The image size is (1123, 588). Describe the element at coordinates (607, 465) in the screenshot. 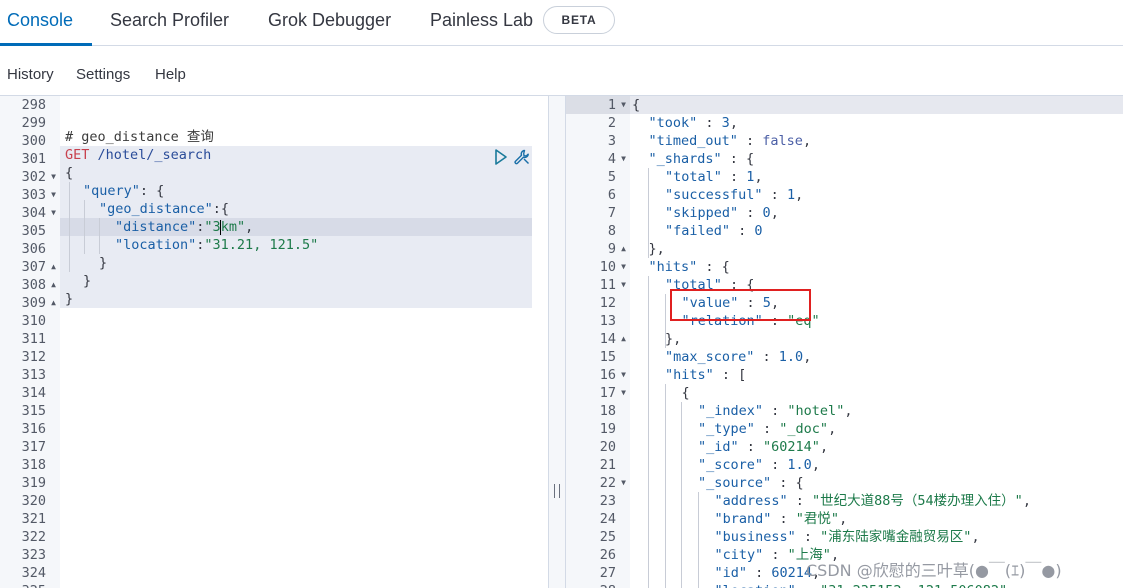

I see `line-number-text: 21` at that location.